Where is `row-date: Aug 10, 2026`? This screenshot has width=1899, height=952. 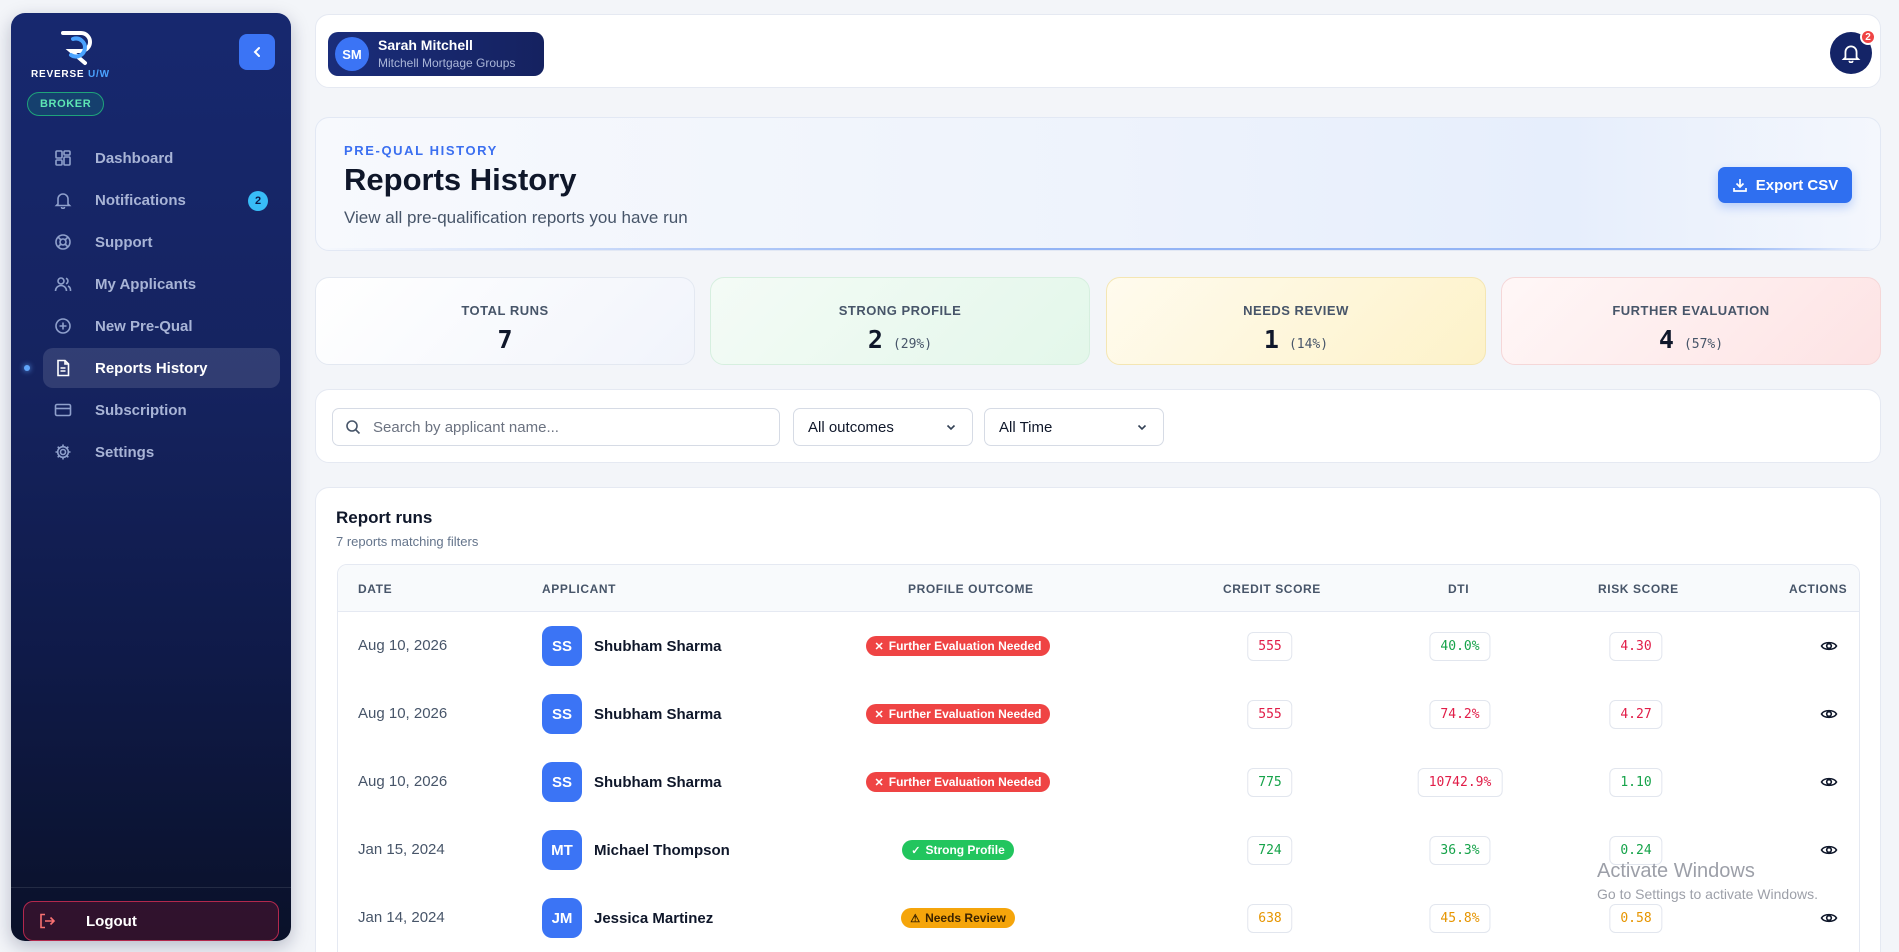 row-date: Aug 10, 2026 is located at coordinates (403, 713).